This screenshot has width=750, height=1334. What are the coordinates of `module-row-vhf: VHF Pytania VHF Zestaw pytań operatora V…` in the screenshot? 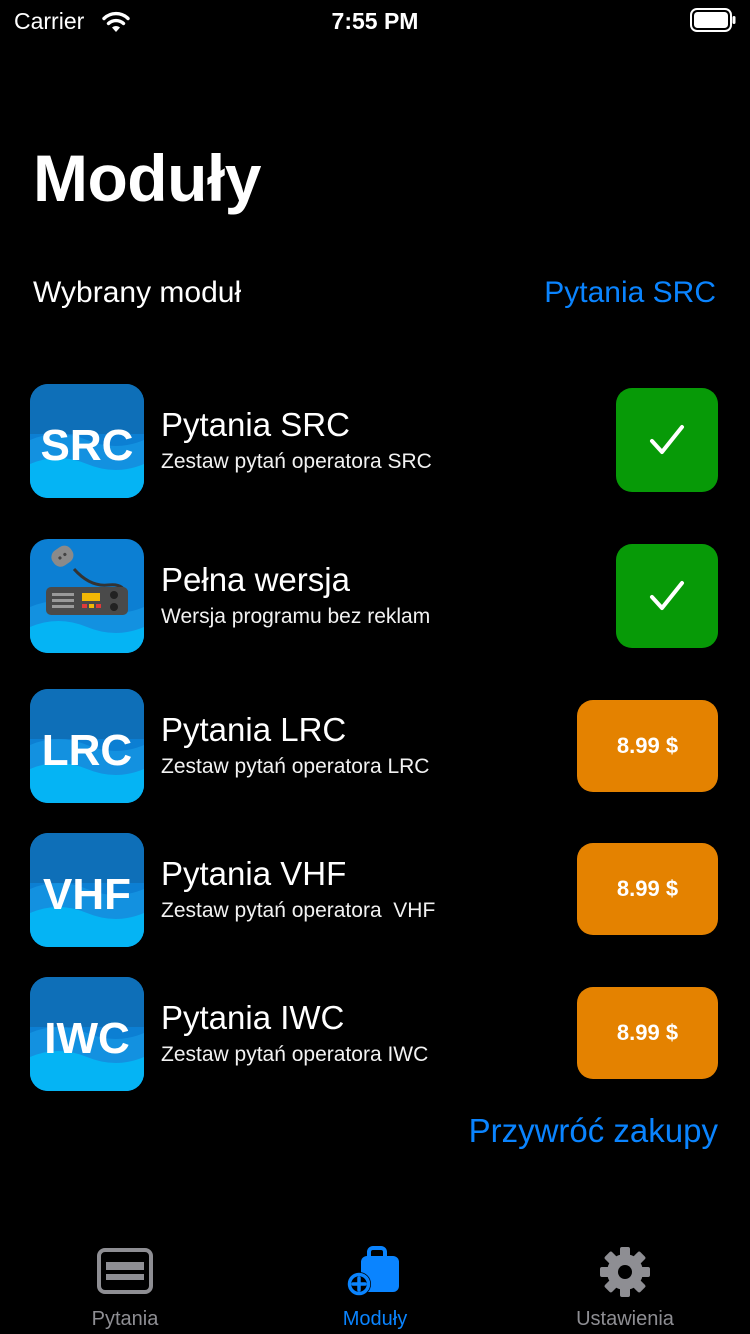 It's located at (375, 891).